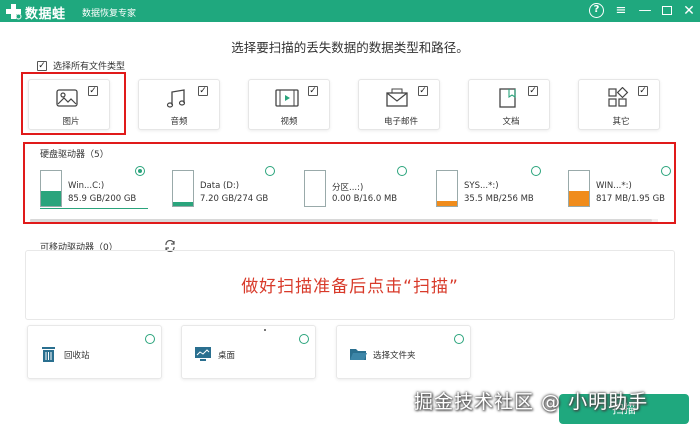  What do you see at coordinates (203, 354) in the screenshot?
I see `desktop-icon` at bounding box center [203, 354].